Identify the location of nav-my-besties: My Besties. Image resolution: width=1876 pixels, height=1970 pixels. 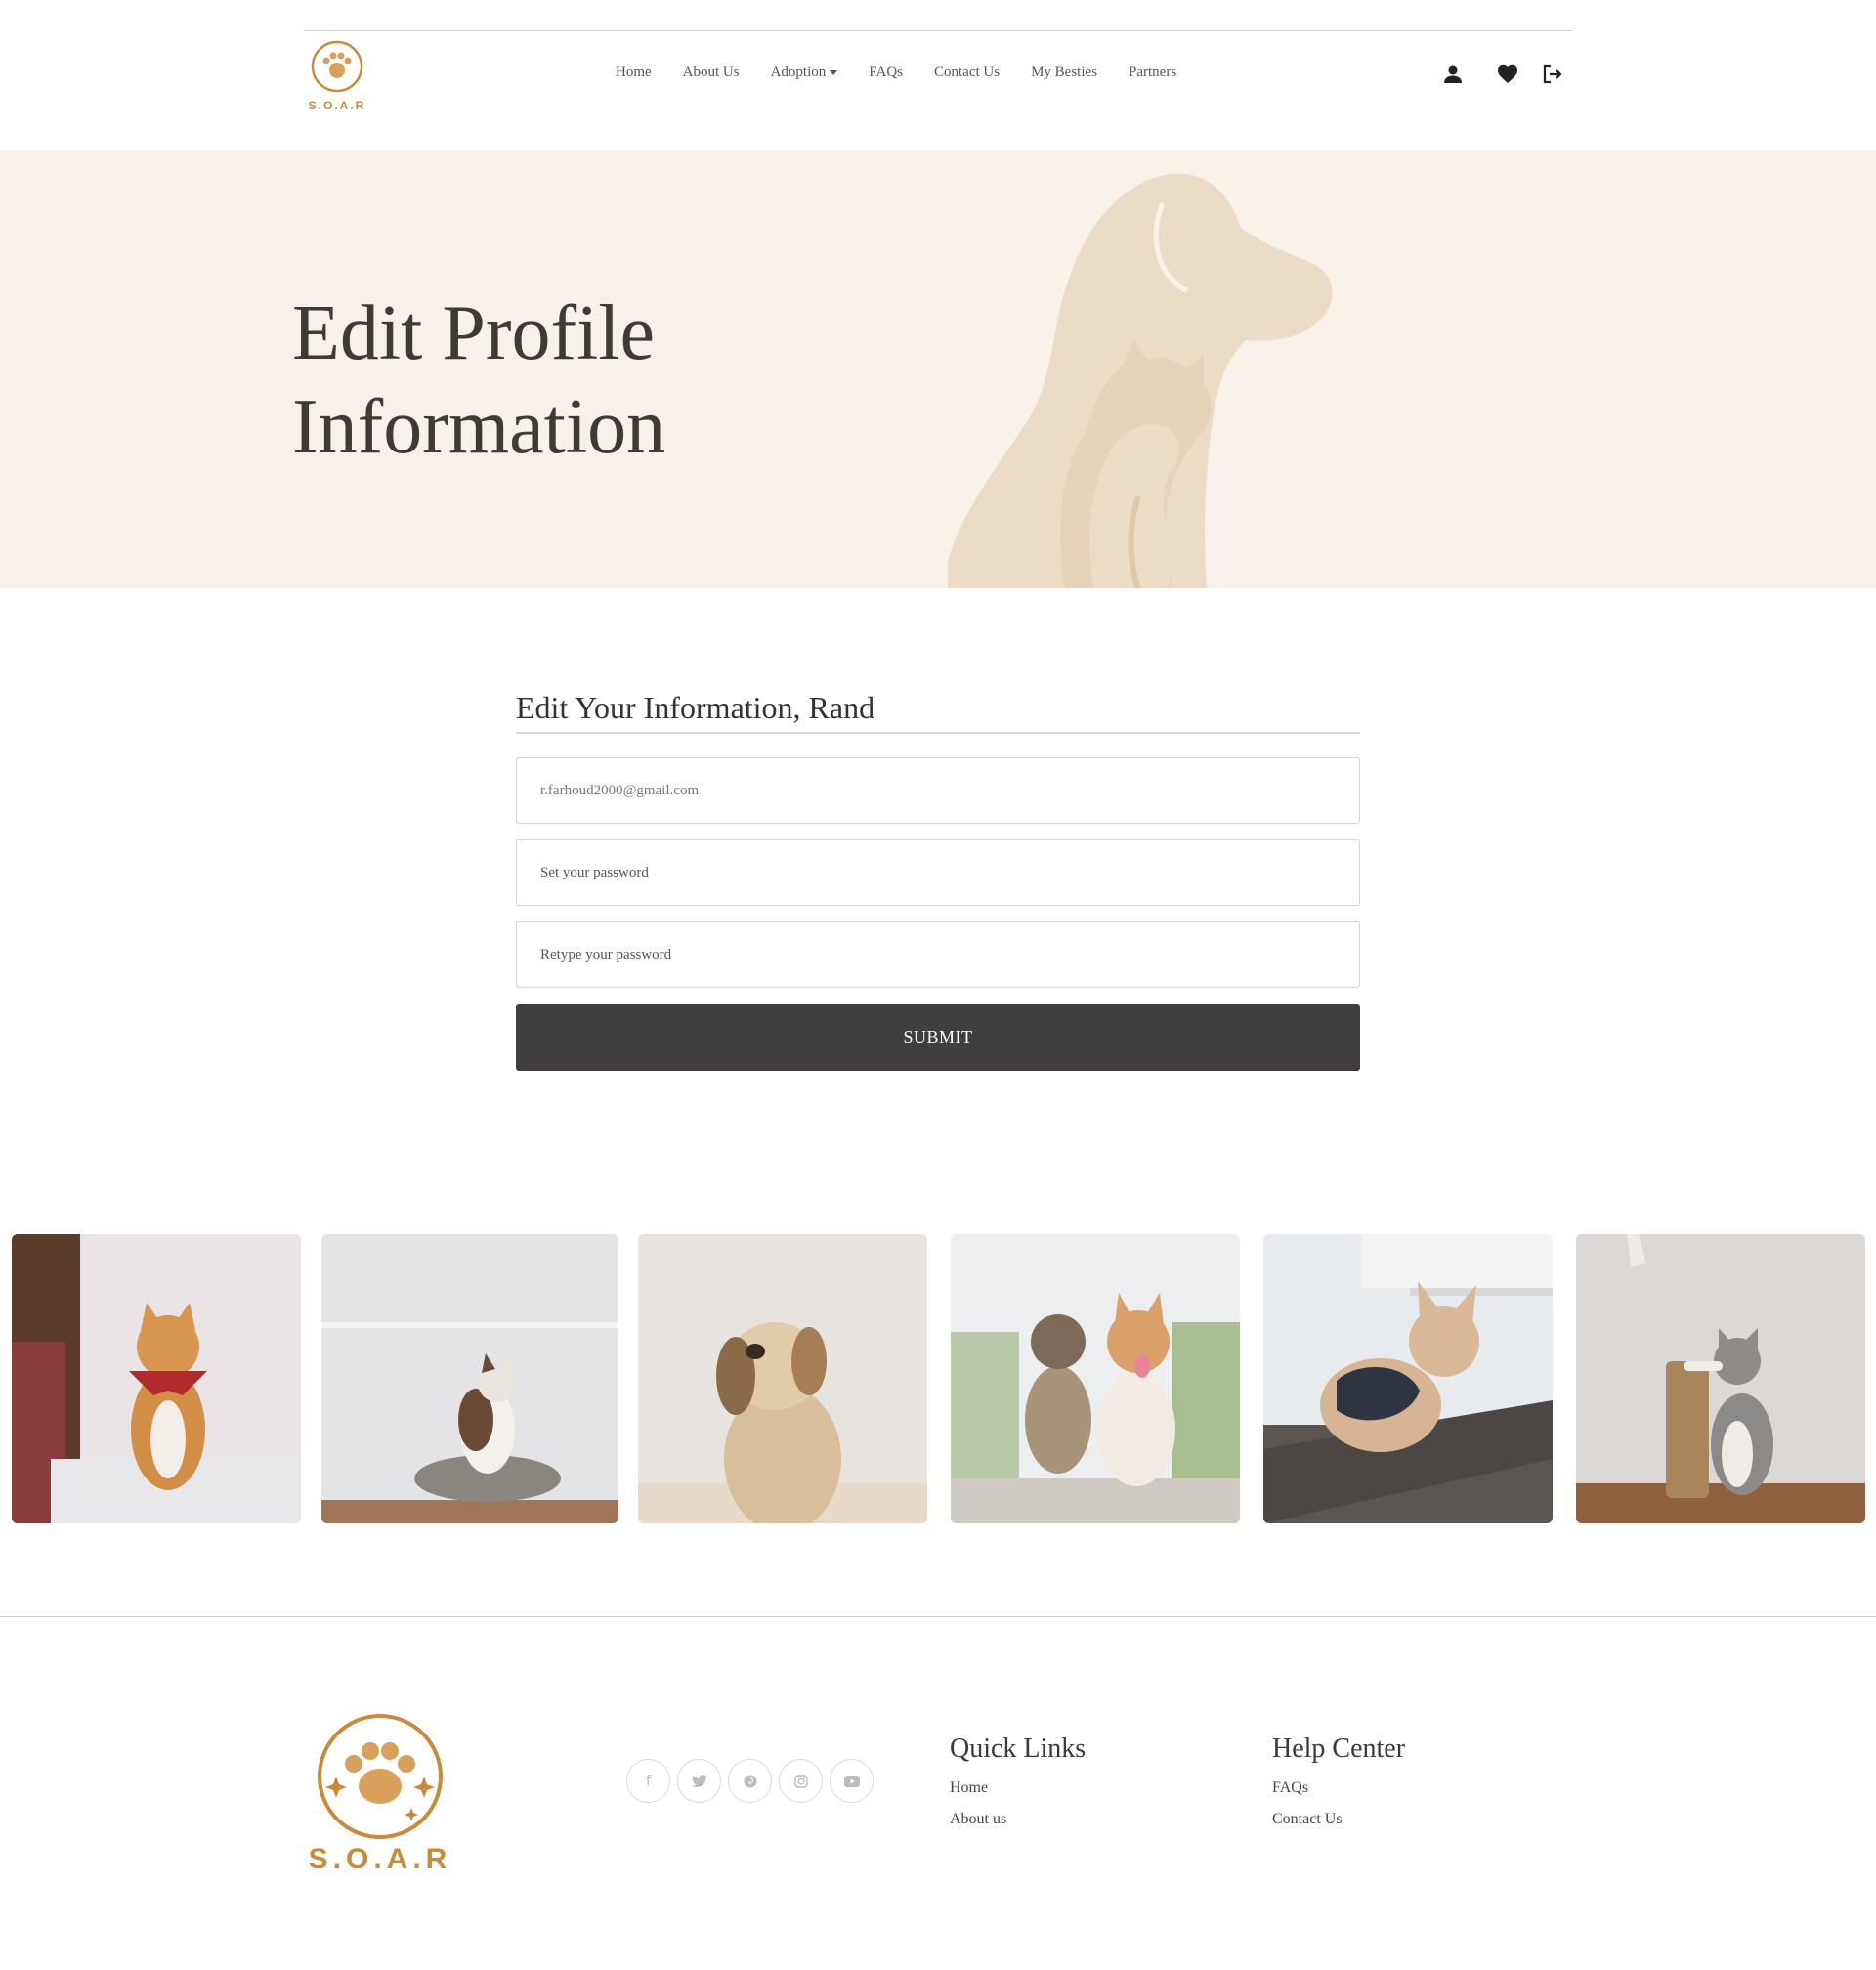
(1064, 72).